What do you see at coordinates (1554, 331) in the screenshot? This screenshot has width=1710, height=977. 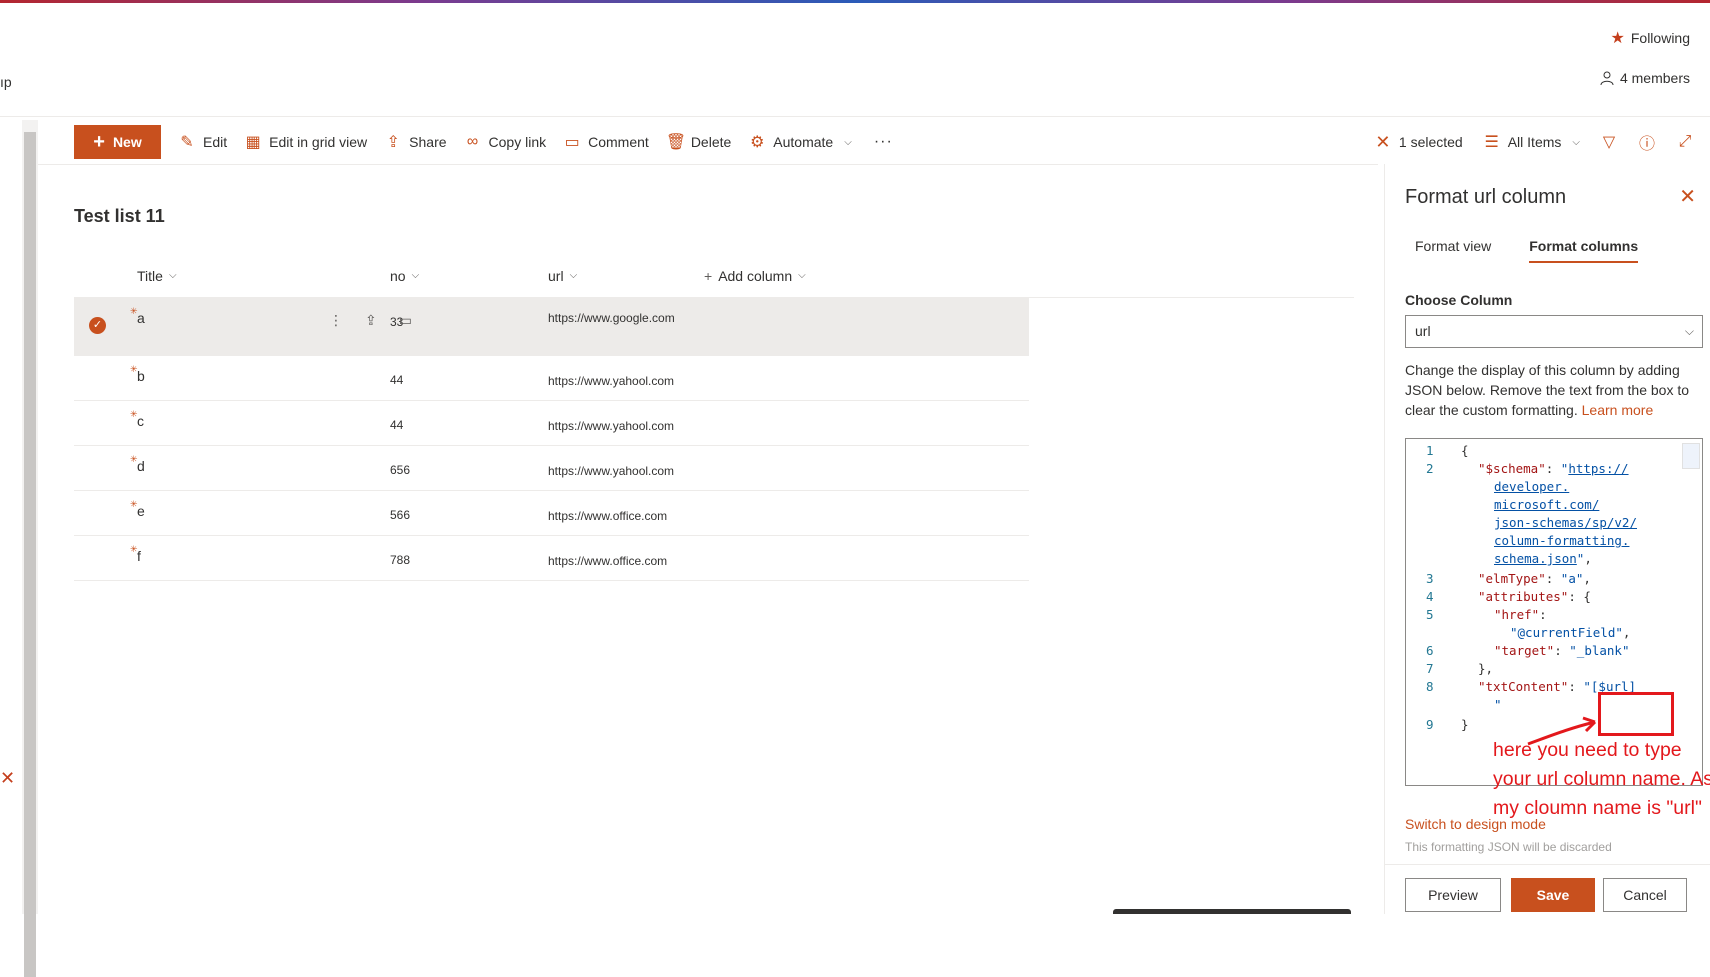 I see `choose-column-dropdown: url ⌵` at bounding box center [1554, 331].